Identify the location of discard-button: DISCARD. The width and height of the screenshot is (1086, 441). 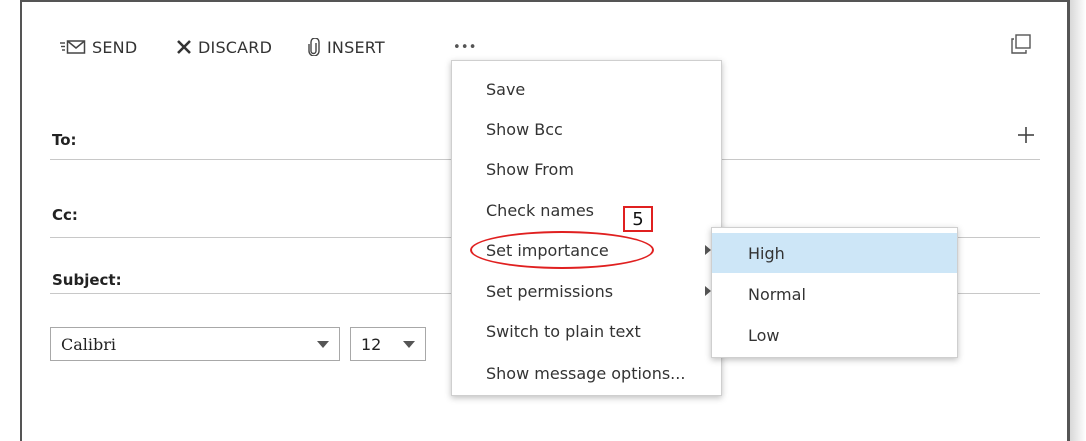
(224, 47).